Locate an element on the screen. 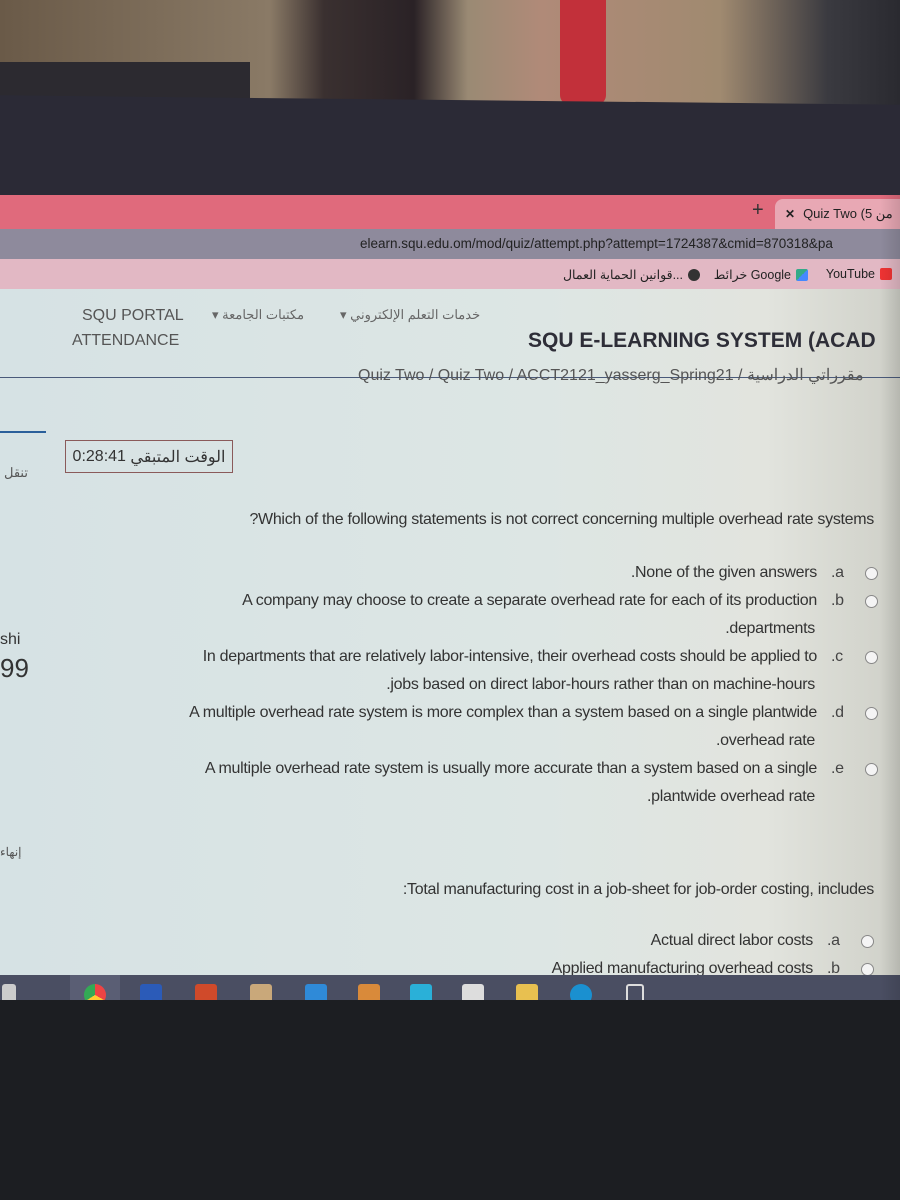  app-m-icon is located at coordinates (261, 992).